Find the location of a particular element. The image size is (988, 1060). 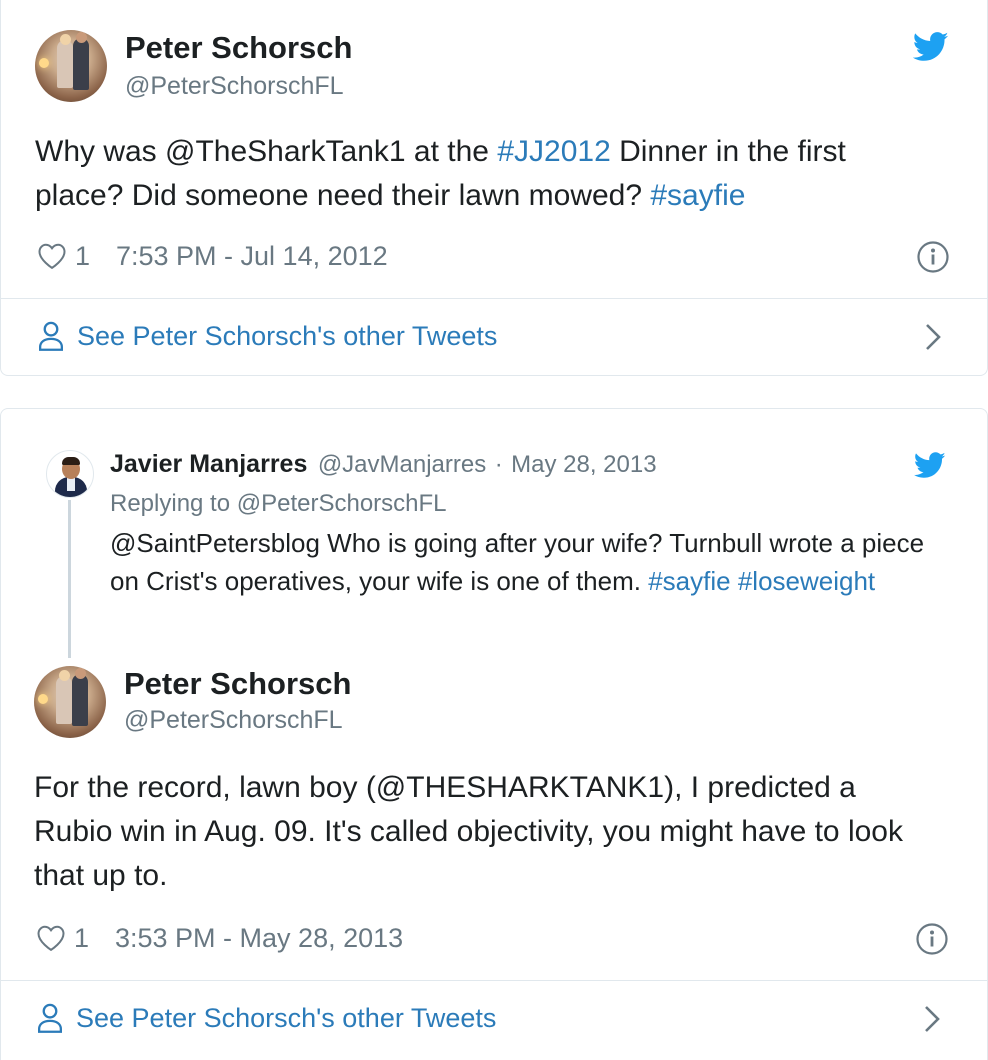

reply-author-handle: @JavManjarres is located at coordinates (402, 464).